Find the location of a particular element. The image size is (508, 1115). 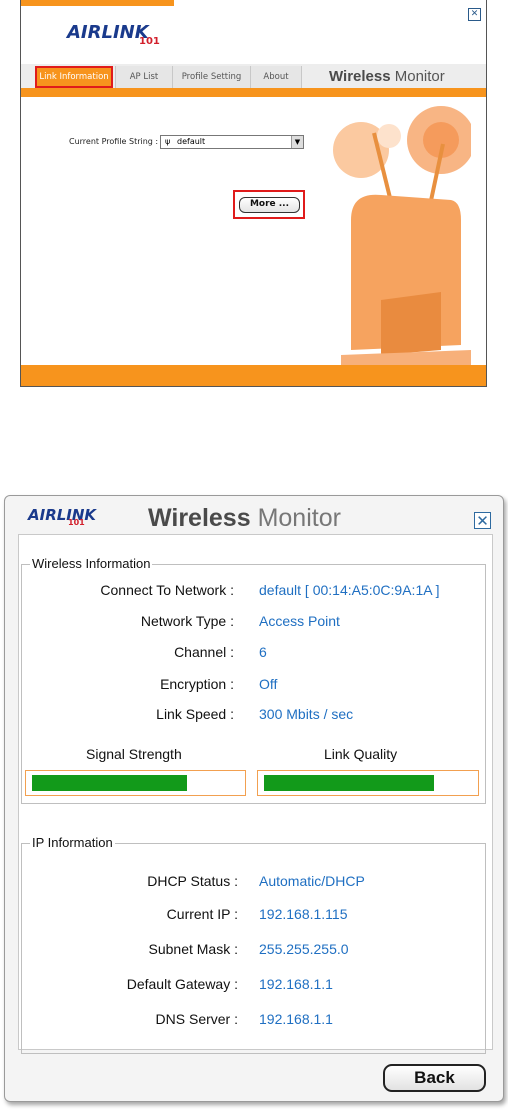

logo-number: 101 is located at coordinates (149, 41).